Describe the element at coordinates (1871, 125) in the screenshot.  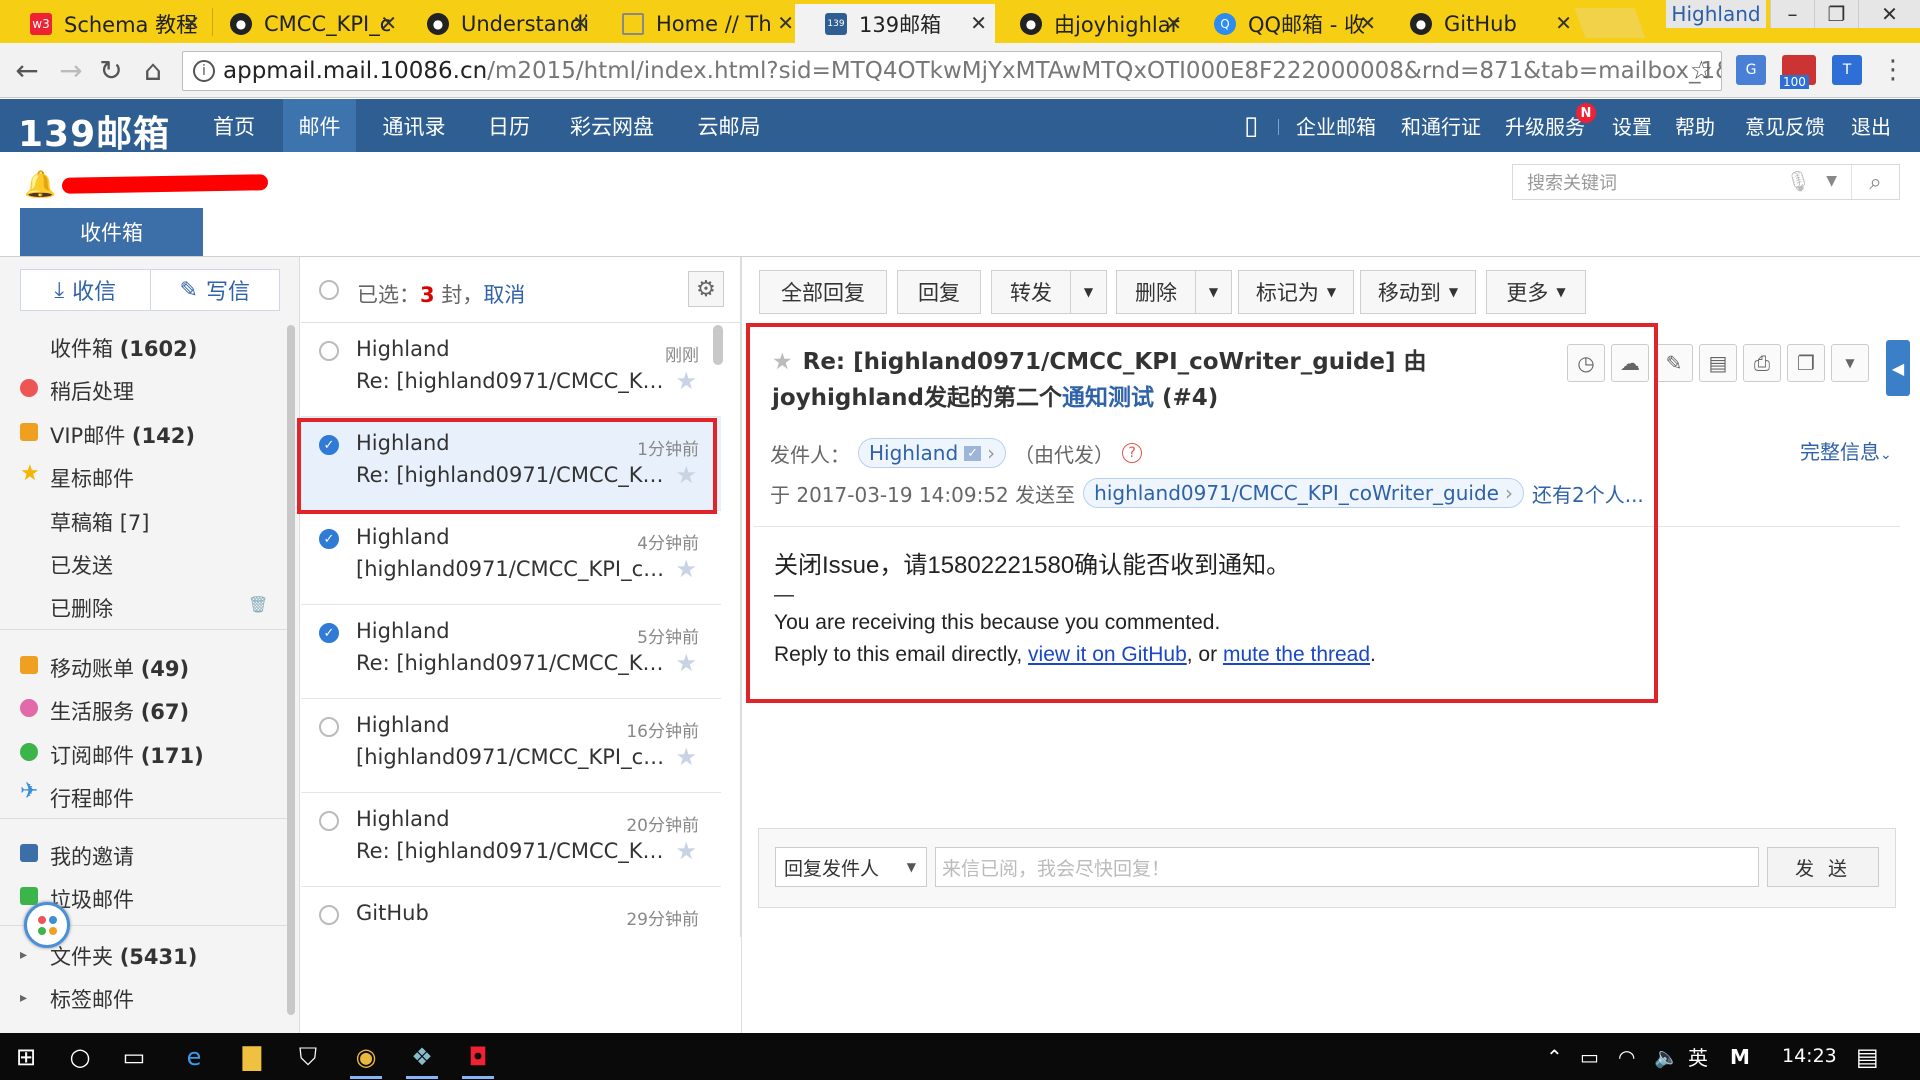
I see `nav-logout: 退出` at that location.